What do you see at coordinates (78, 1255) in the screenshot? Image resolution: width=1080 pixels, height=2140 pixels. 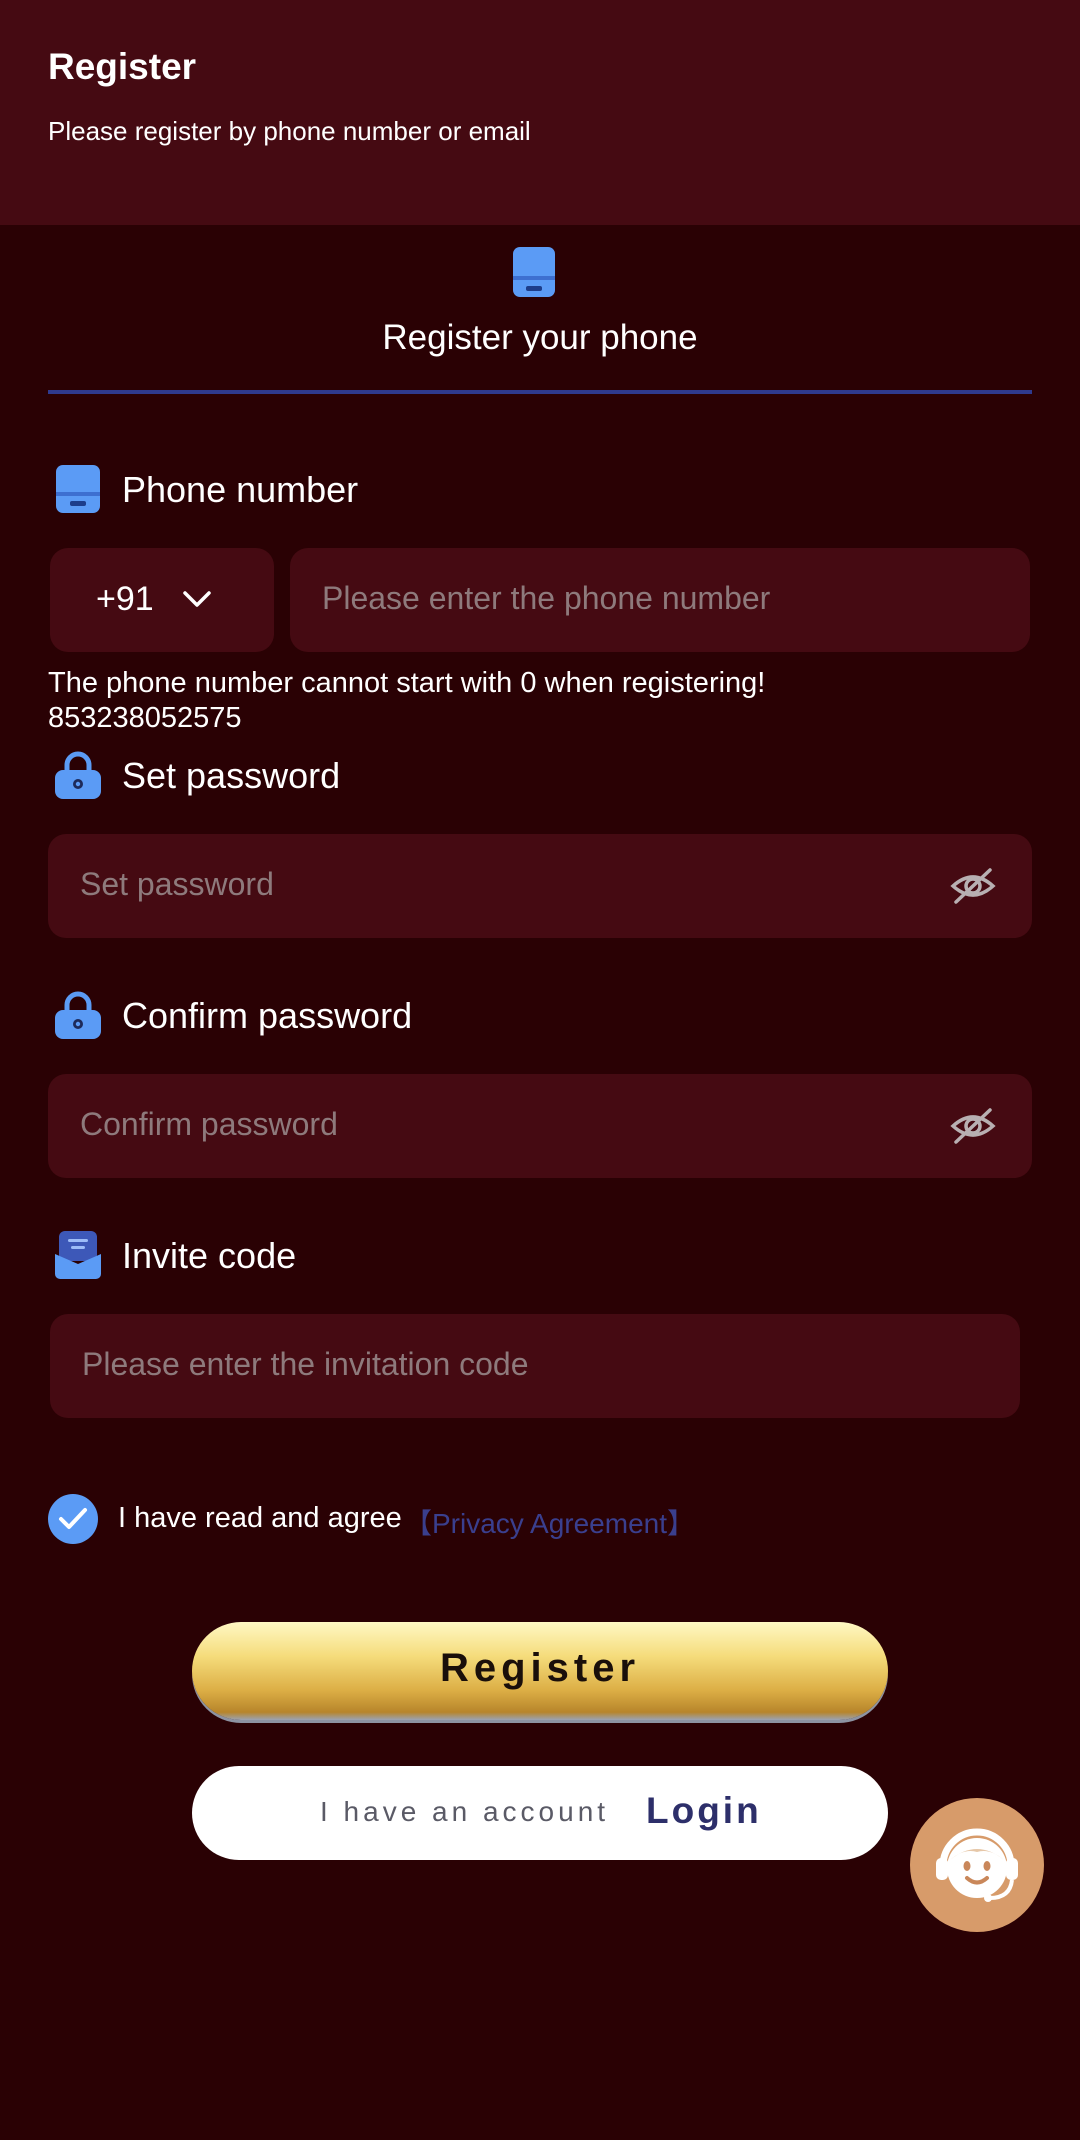 I see `invite-icon` at bounding box center [78, 1255].